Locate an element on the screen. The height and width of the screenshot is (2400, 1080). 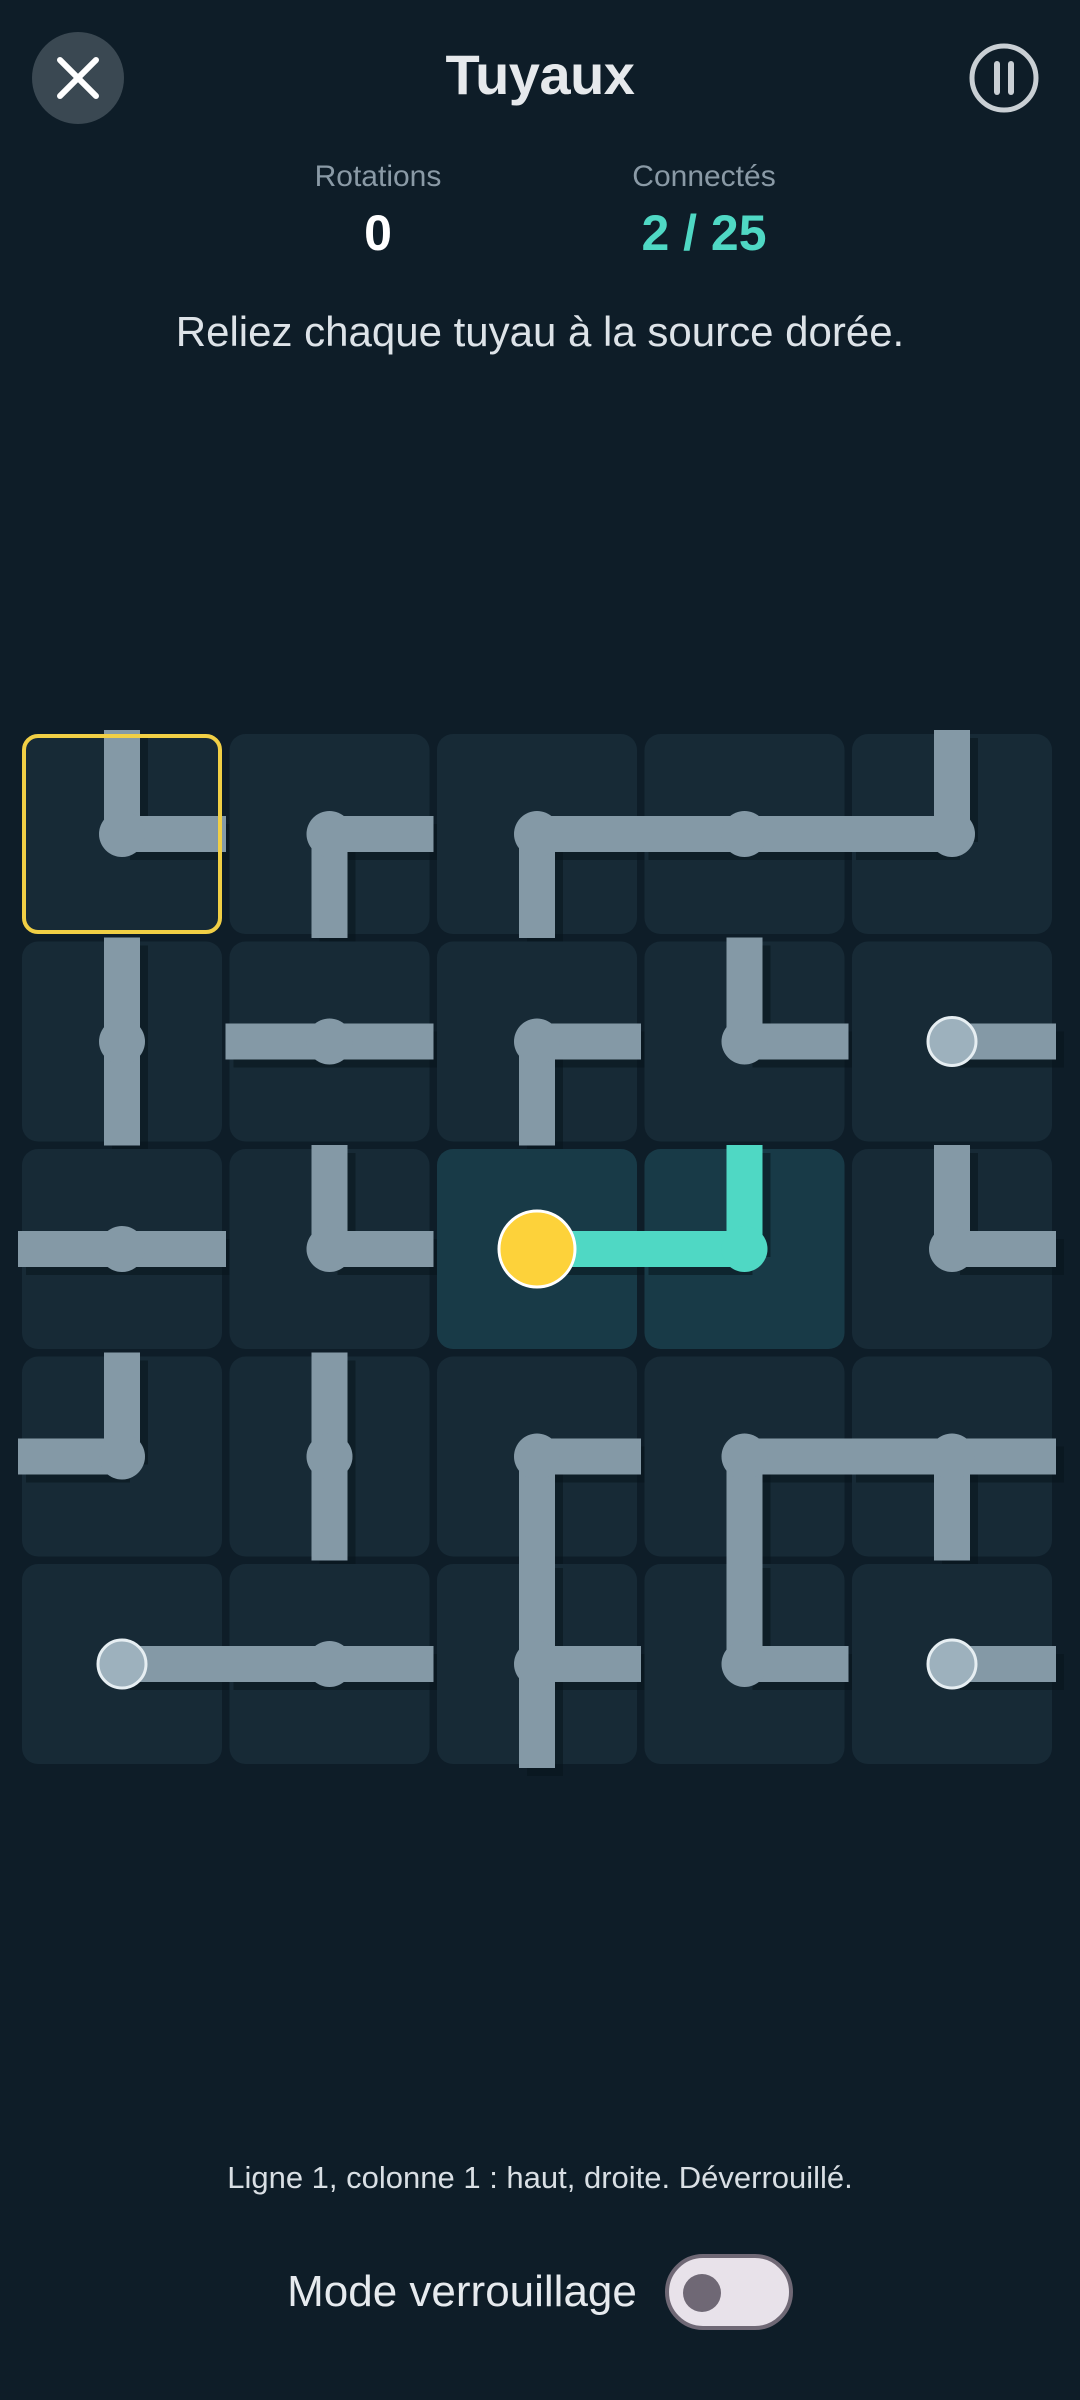
connected-stat: Connectés 2 / 25 is located at coordinates (704, 211).